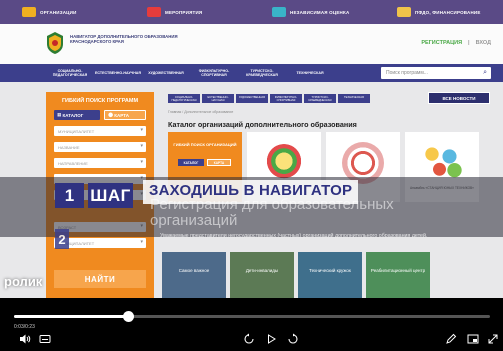 Image resolution: width=503 pixels, height=351 pixels. I want to click on flexible-search-title: ГИБКИЙ ПОИСК ПРОГРАММ, so click(100, 101).